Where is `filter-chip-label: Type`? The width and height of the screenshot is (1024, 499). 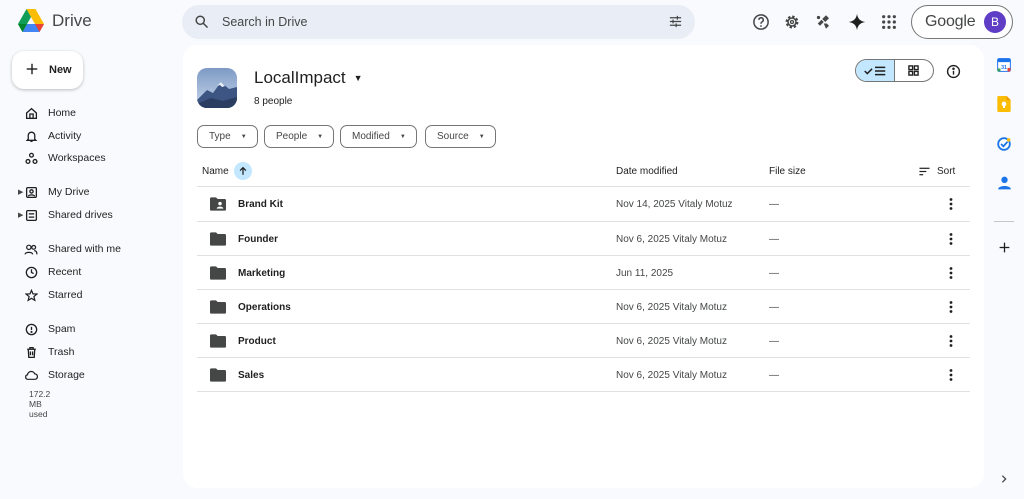
filter-chip-label: Type is located at coordinates (220, 136).